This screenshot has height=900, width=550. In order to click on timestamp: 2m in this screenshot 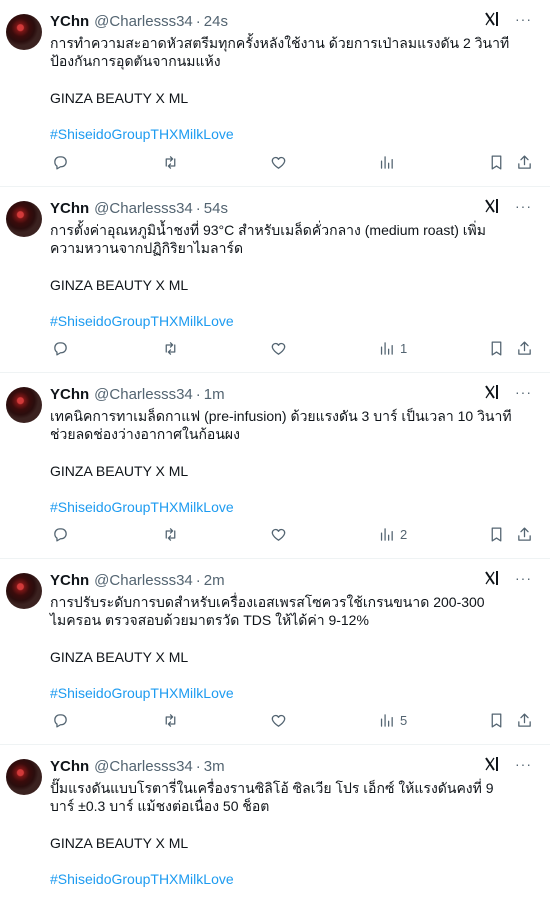, I will do `click(214, 580)`.